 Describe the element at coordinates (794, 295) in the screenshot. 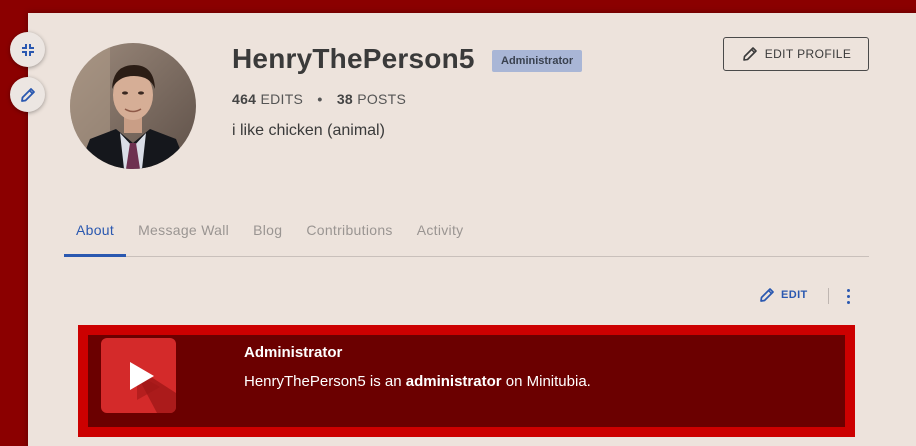

I see `content-edit-label: EDIT` at that location.